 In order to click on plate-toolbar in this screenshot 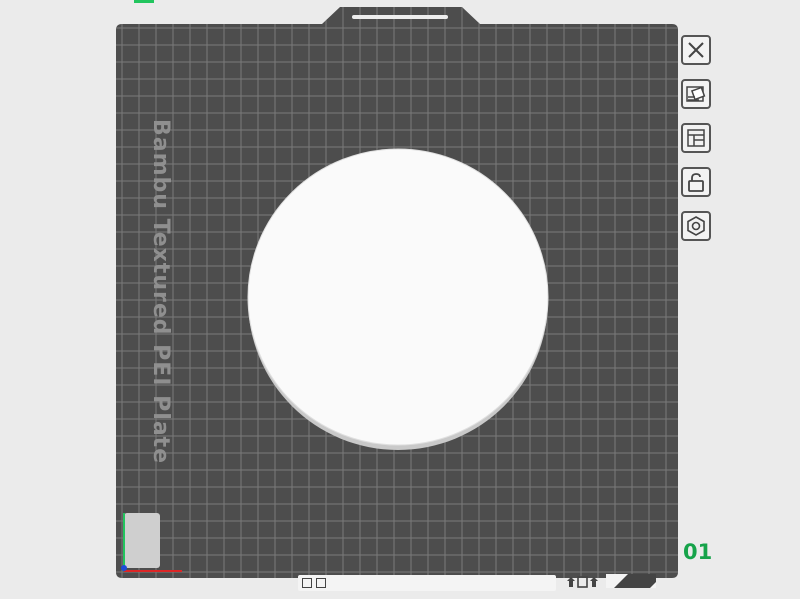, I will do `click(698, 145)`.